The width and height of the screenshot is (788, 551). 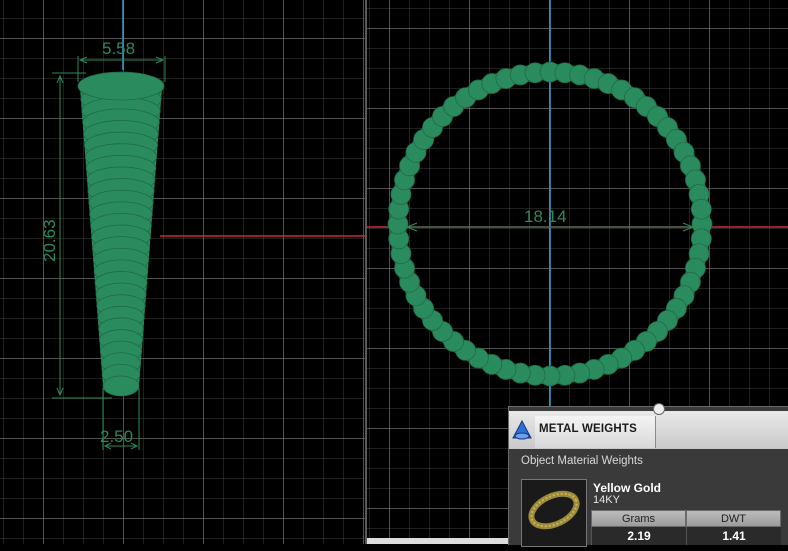 I want to click on panel-subtitle: Object Material Weights, so click(x=582, y=461).